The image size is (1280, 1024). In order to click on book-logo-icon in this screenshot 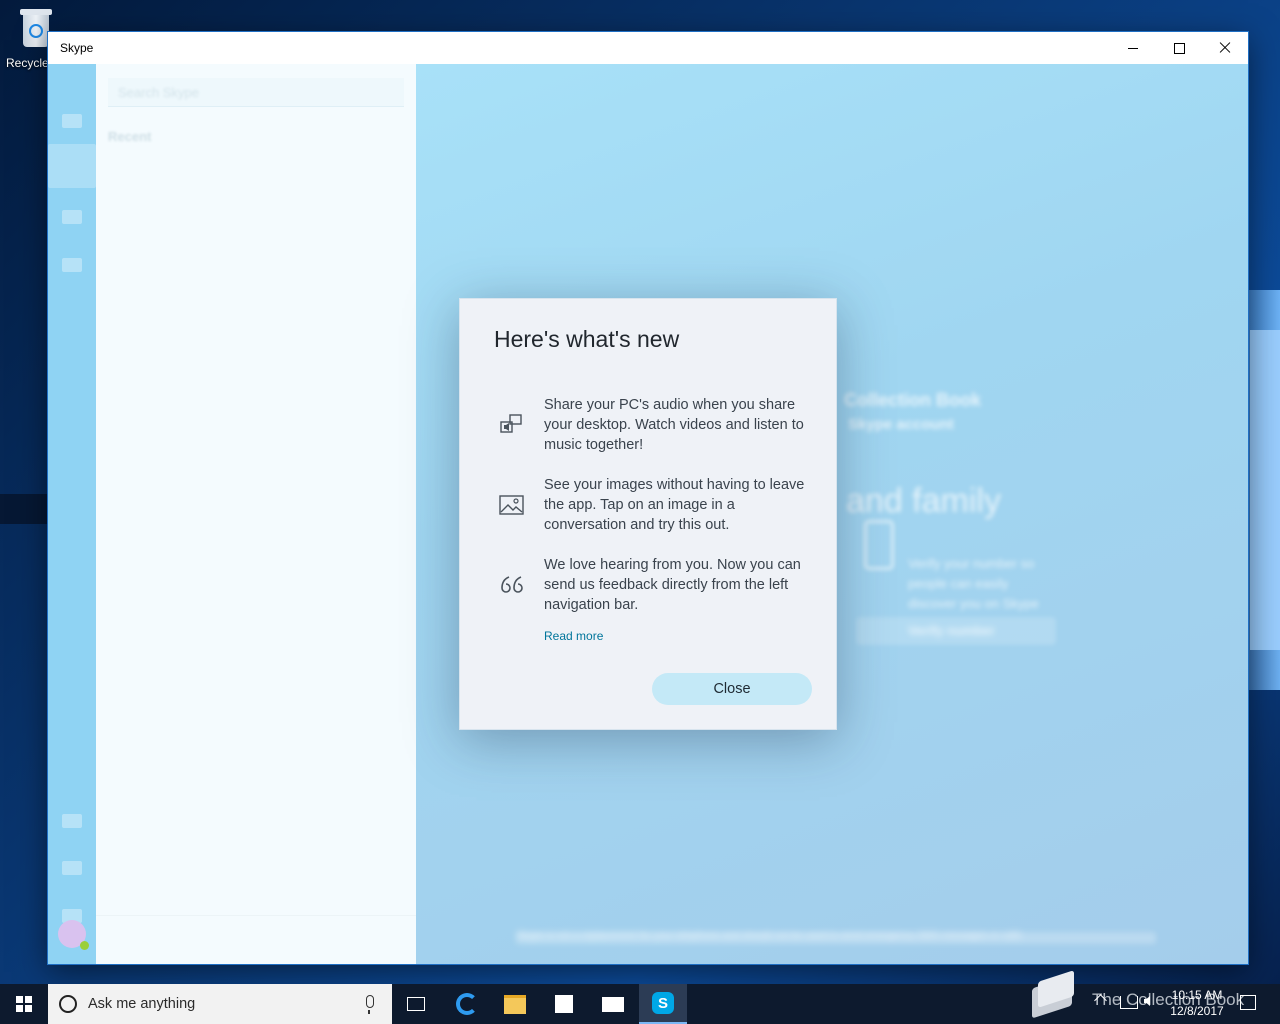, I will do `click(1054, 994)`.